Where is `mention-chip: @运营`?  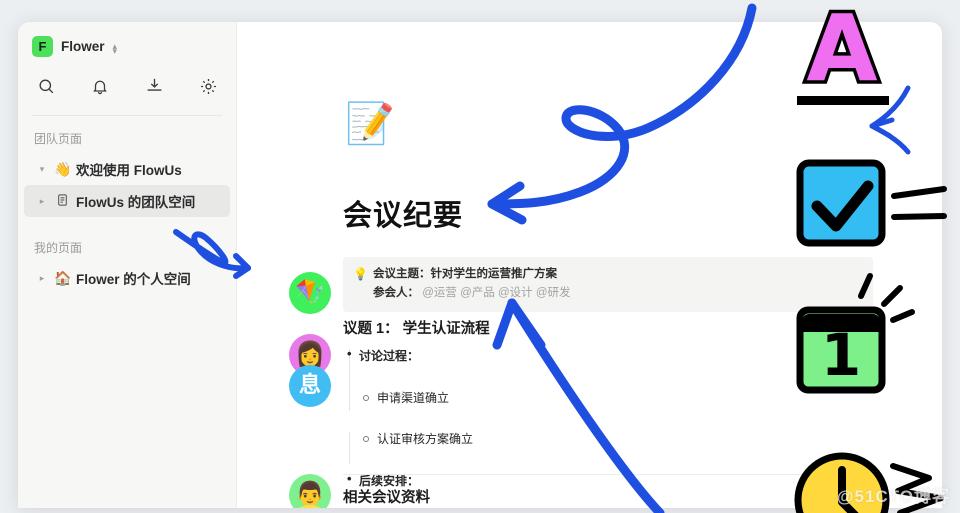 mention-chip: @运营 is located at coordinates (439, 293).